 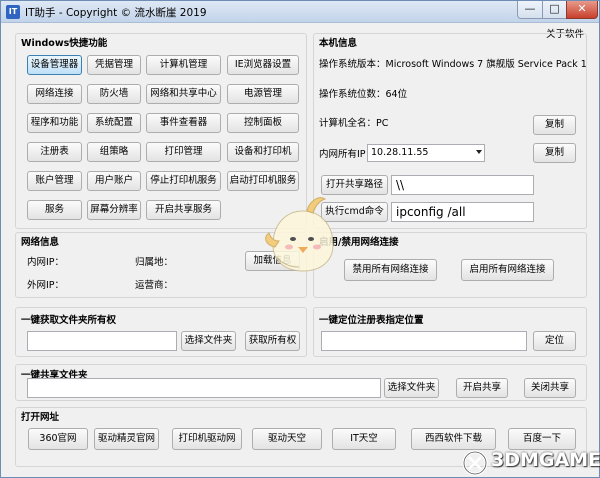 I want to click on urls-heading: 打开网址, so click(x=40, y=417).